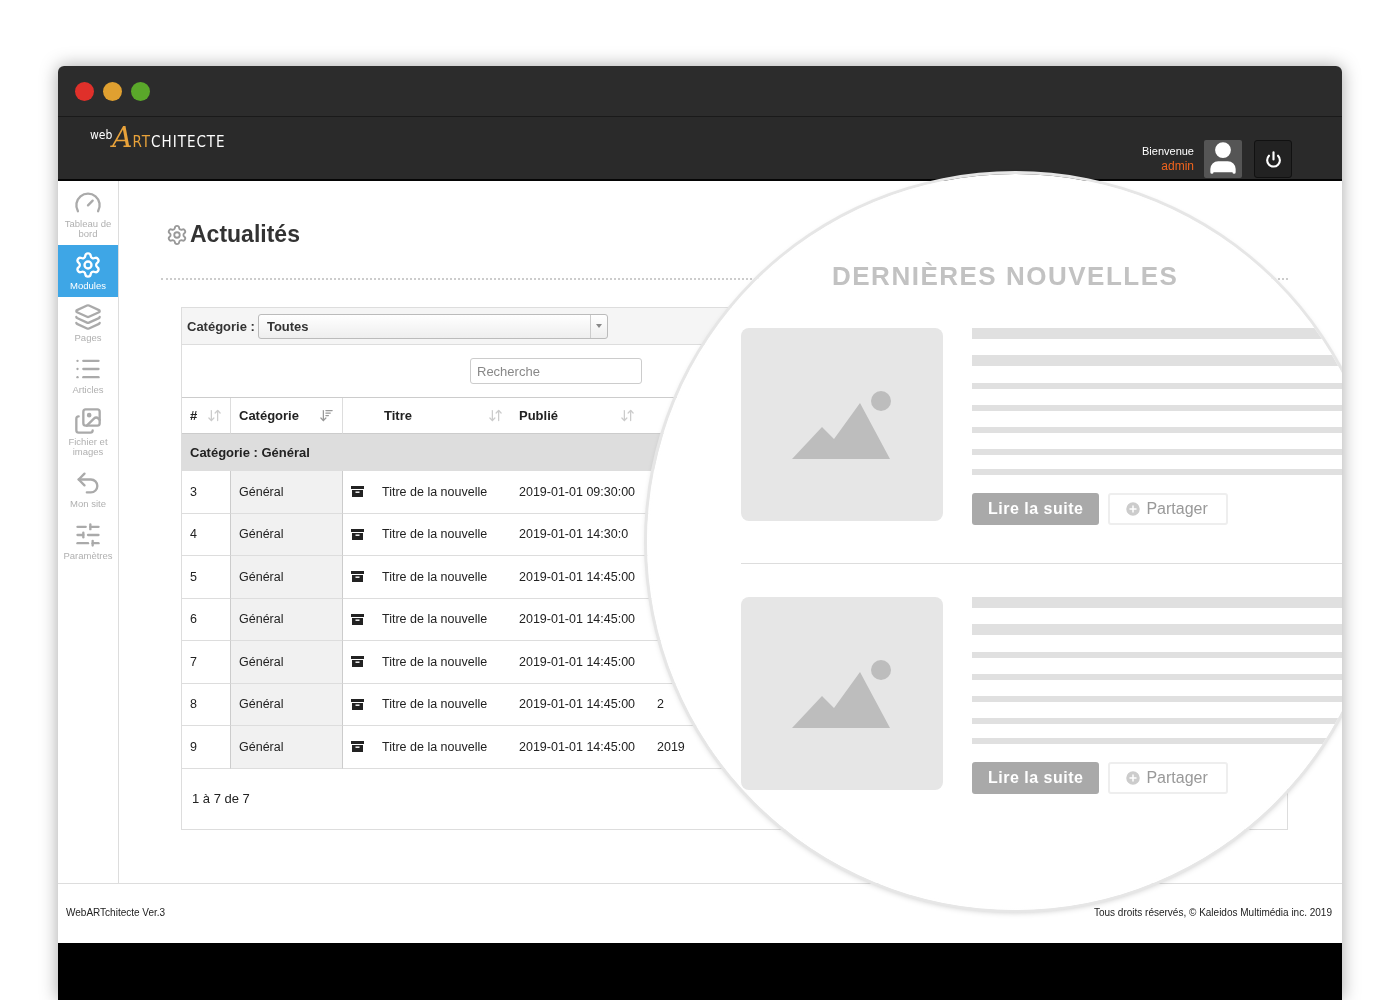  I want to click on sidebar-item: Fichier et images, so click(88, 432).